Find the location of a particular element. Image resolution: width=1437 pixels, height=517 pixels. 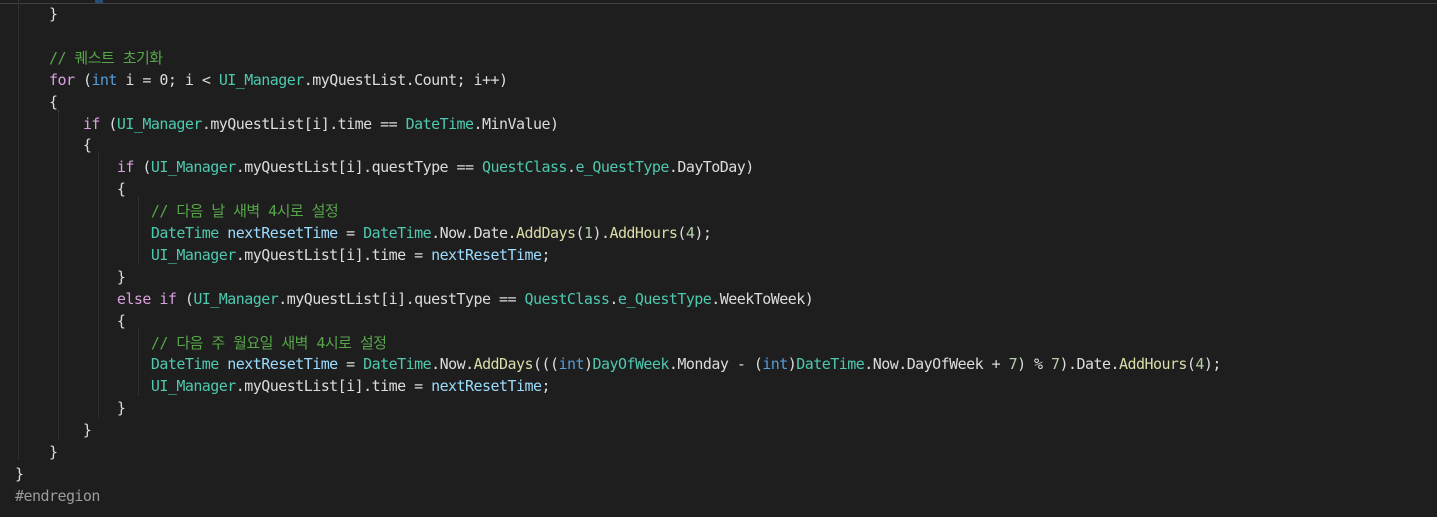

code-token: .Now.DayOfWeek + is located at coordinates (936, 364).